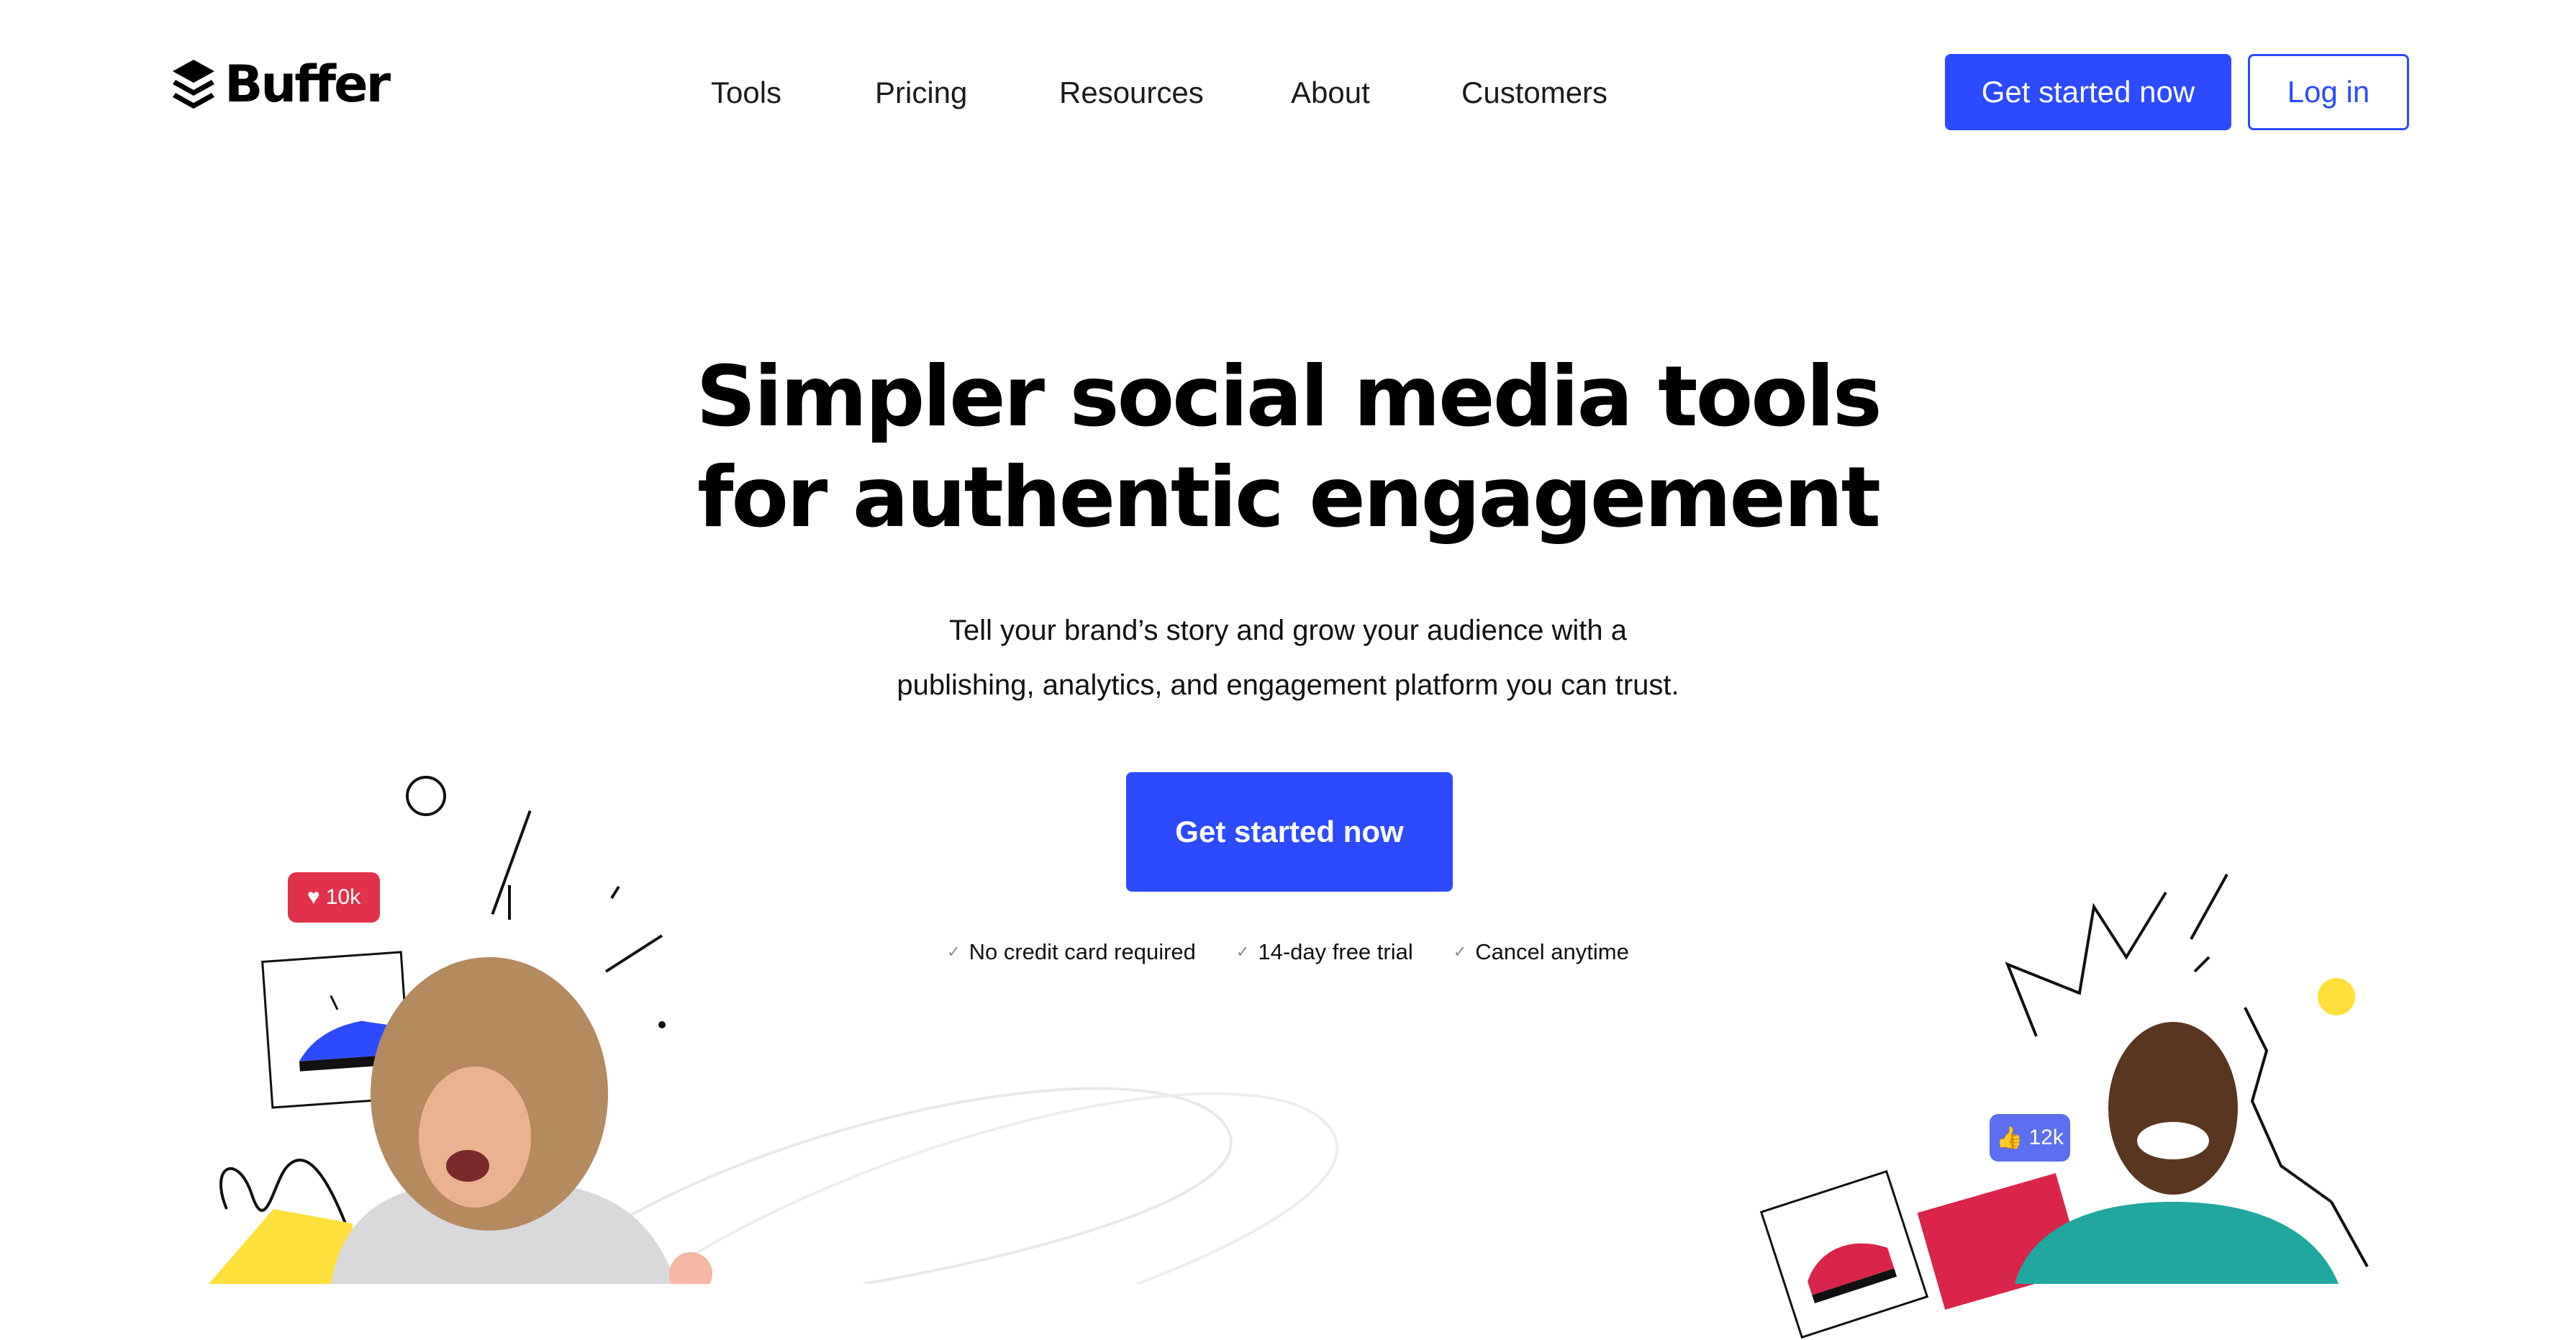  Describe the element at coordinates (746, 93) in the screenshot. I see `nav-item-tools: Tools` at that location.